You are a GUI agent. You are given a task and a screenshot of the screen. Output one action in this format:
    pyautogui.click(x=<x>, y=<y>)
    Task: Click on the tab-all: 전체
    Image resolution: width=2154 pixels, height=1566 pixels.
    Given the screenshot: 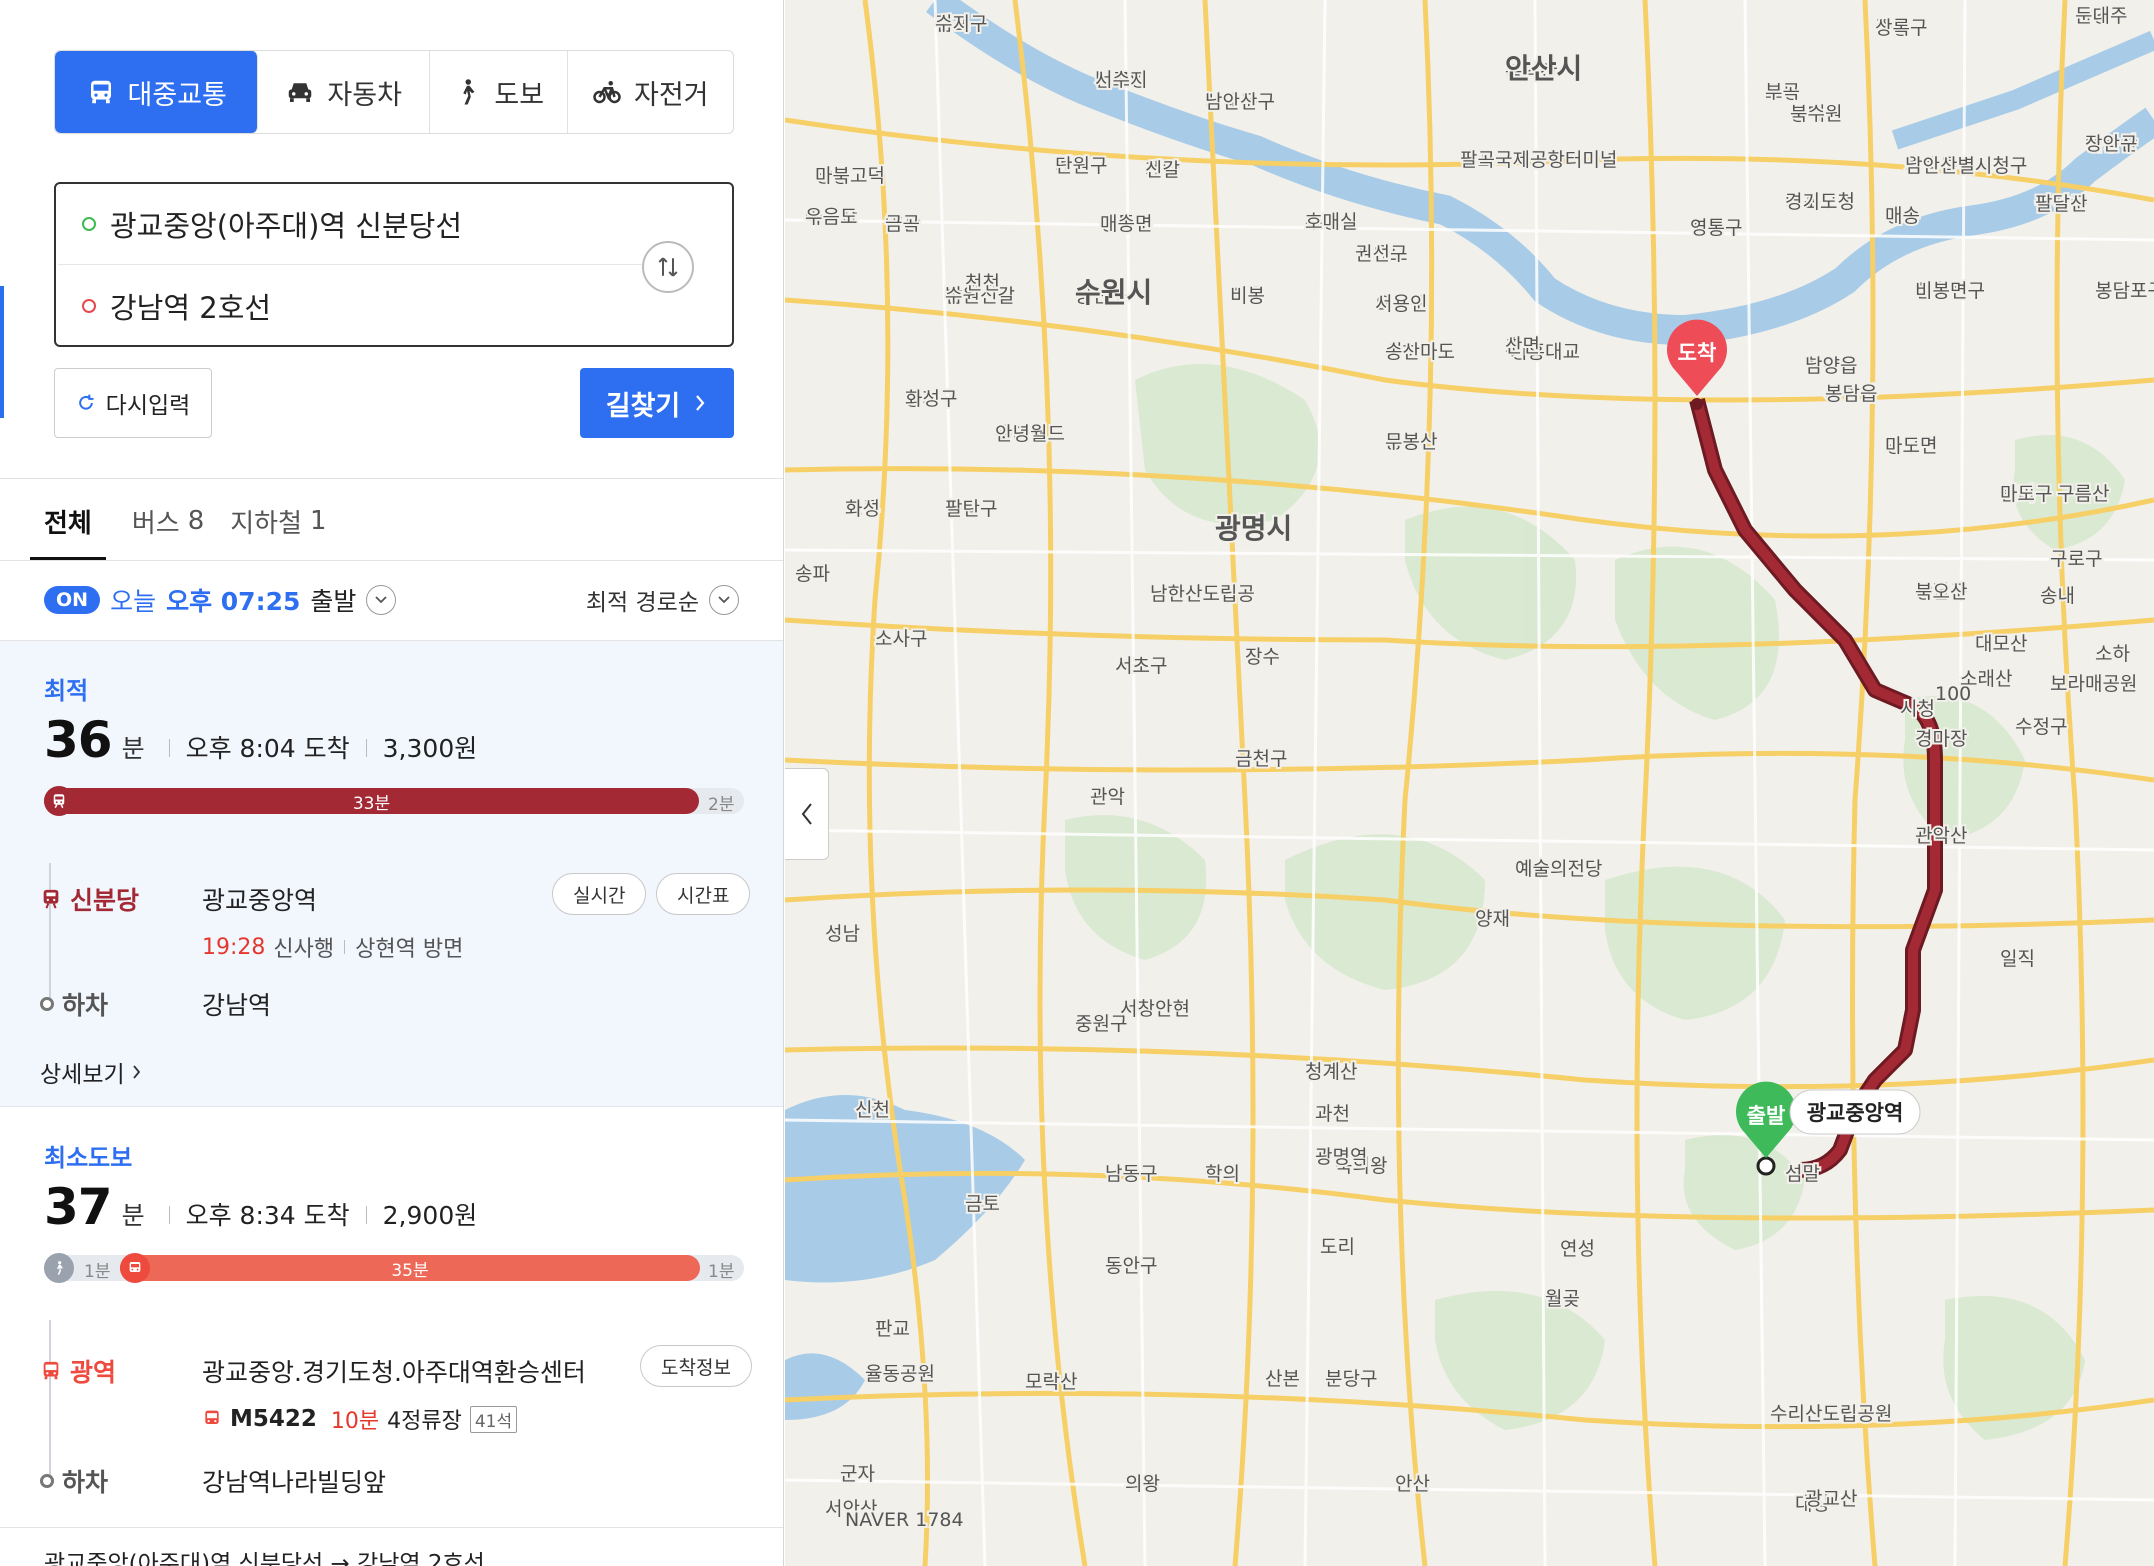 What is the action you would take?
    pyautogui.click(x=68, y=521)
    